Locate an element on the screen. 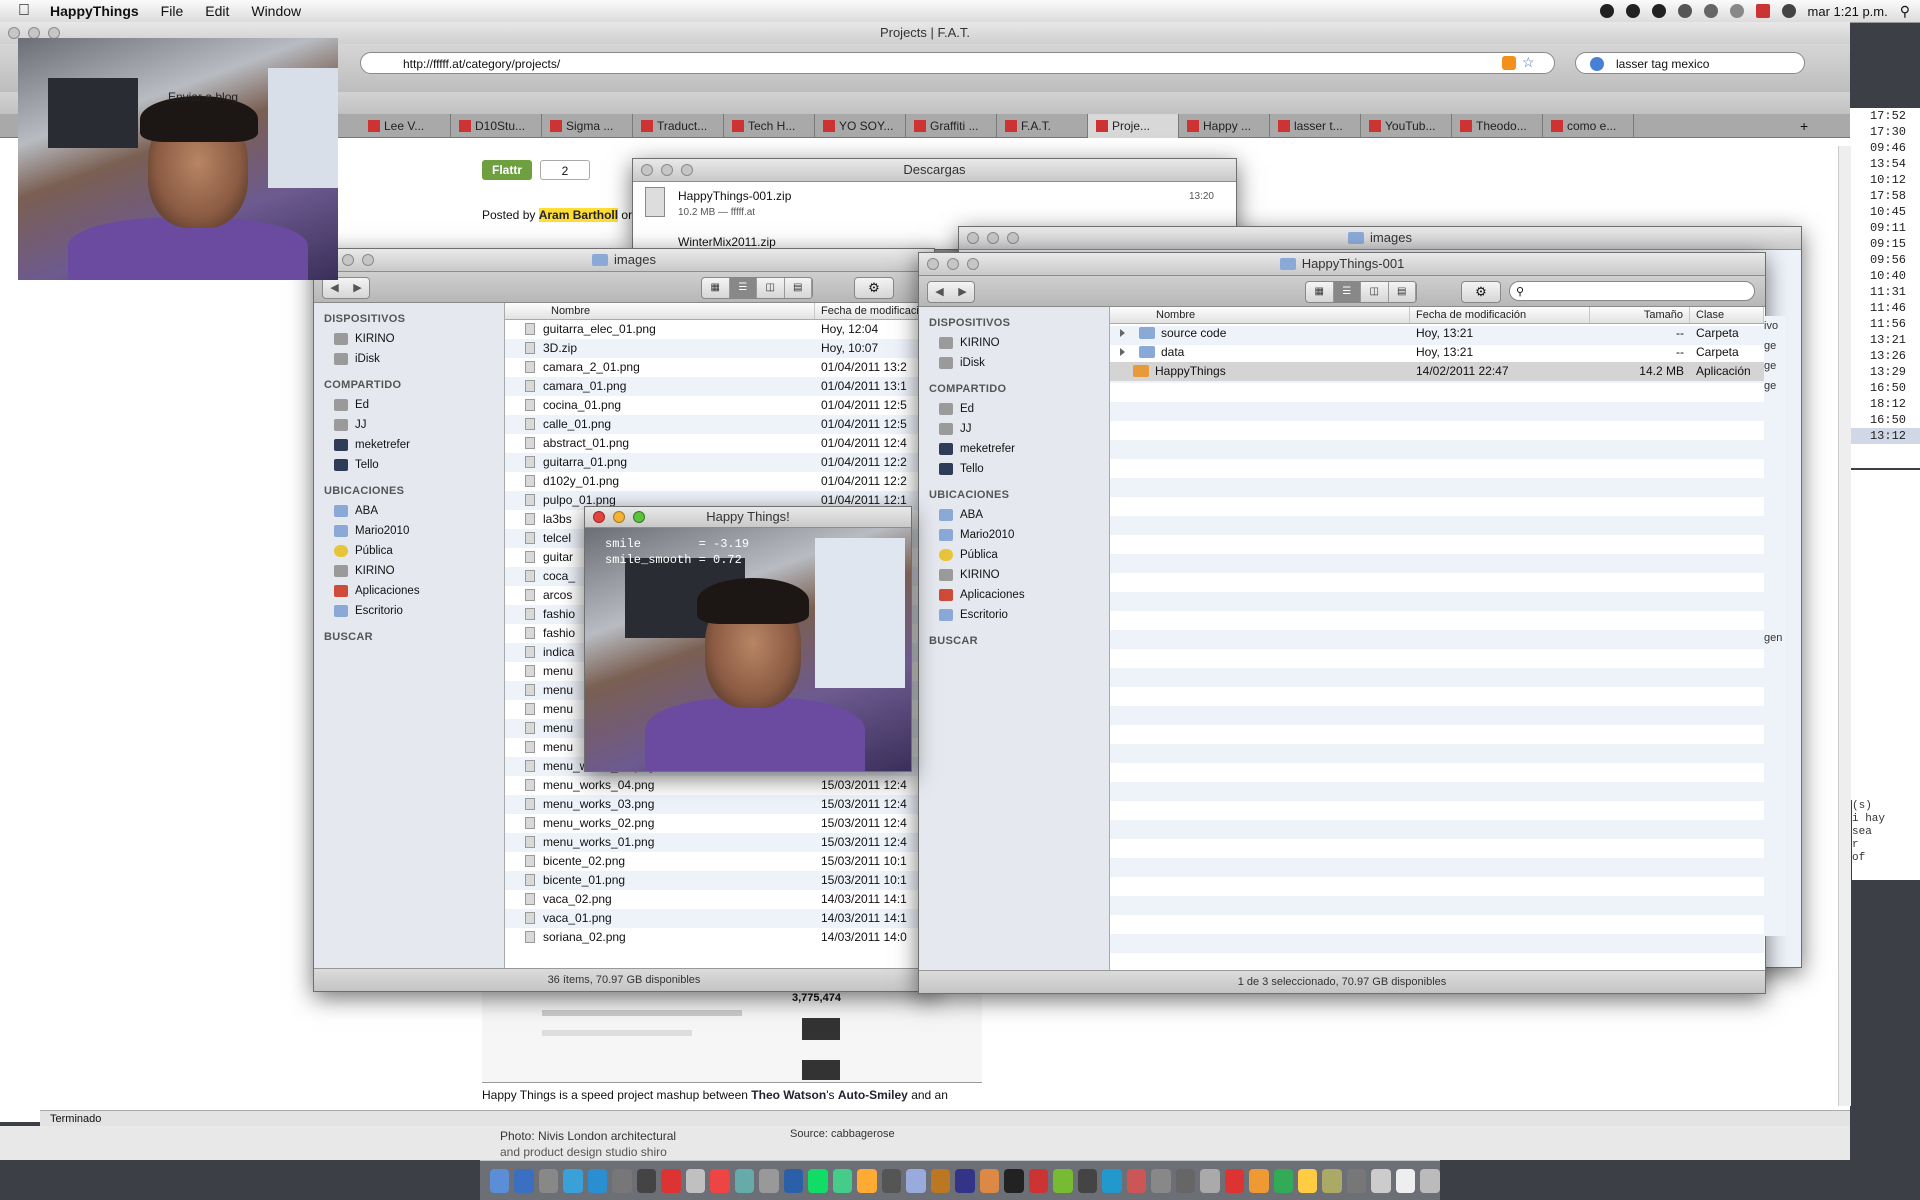 This screenshot has width=1920, height=1200. file-row: cocina_01.png 01/04/2011 12:5 is located at coordinates (719, 405).